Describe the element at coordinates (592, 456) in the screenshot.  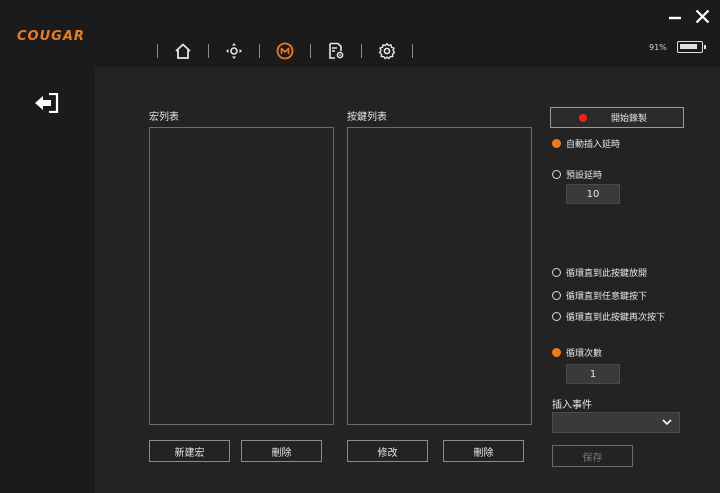
I see `save-button: 保存` at that location.